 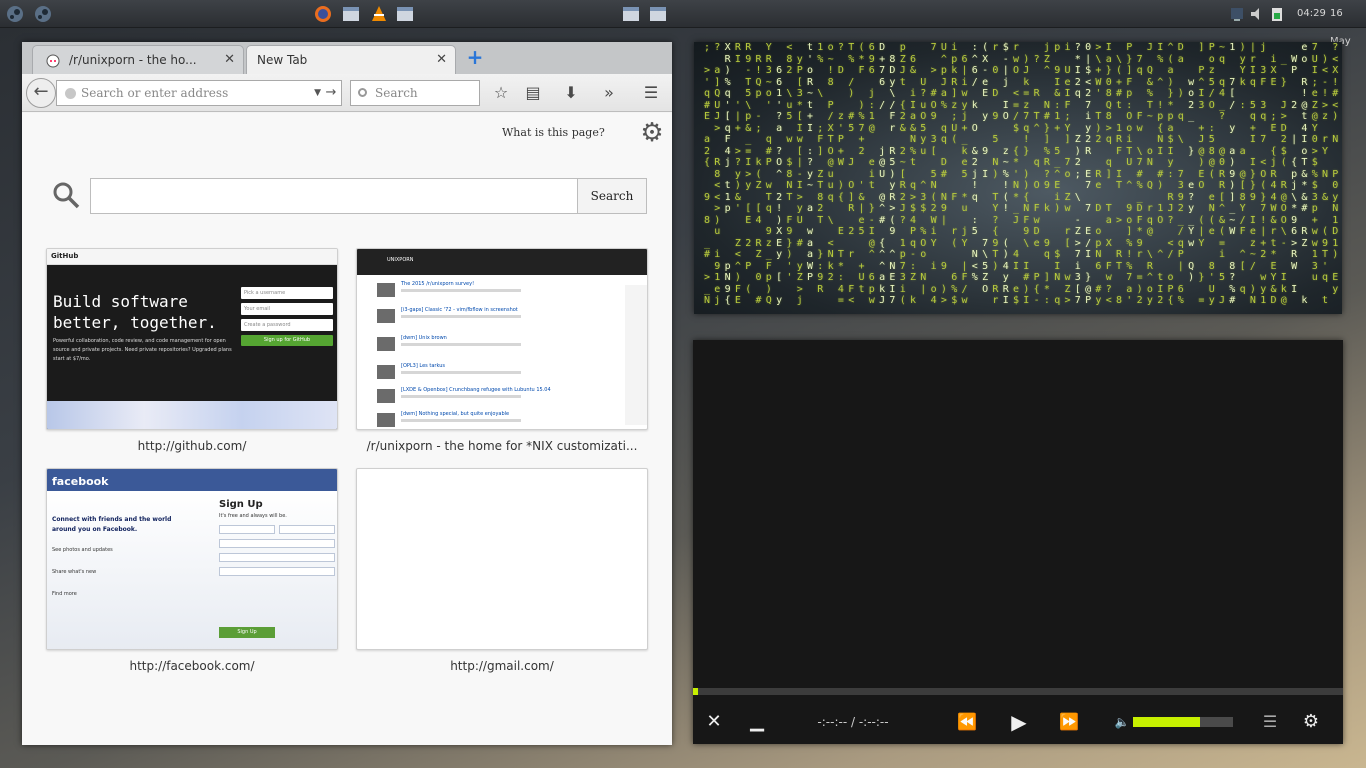 What do you see at coordinates (1018, 691) in the screenshot?
I see `seek-bar` at bounding box center [1018, 691].